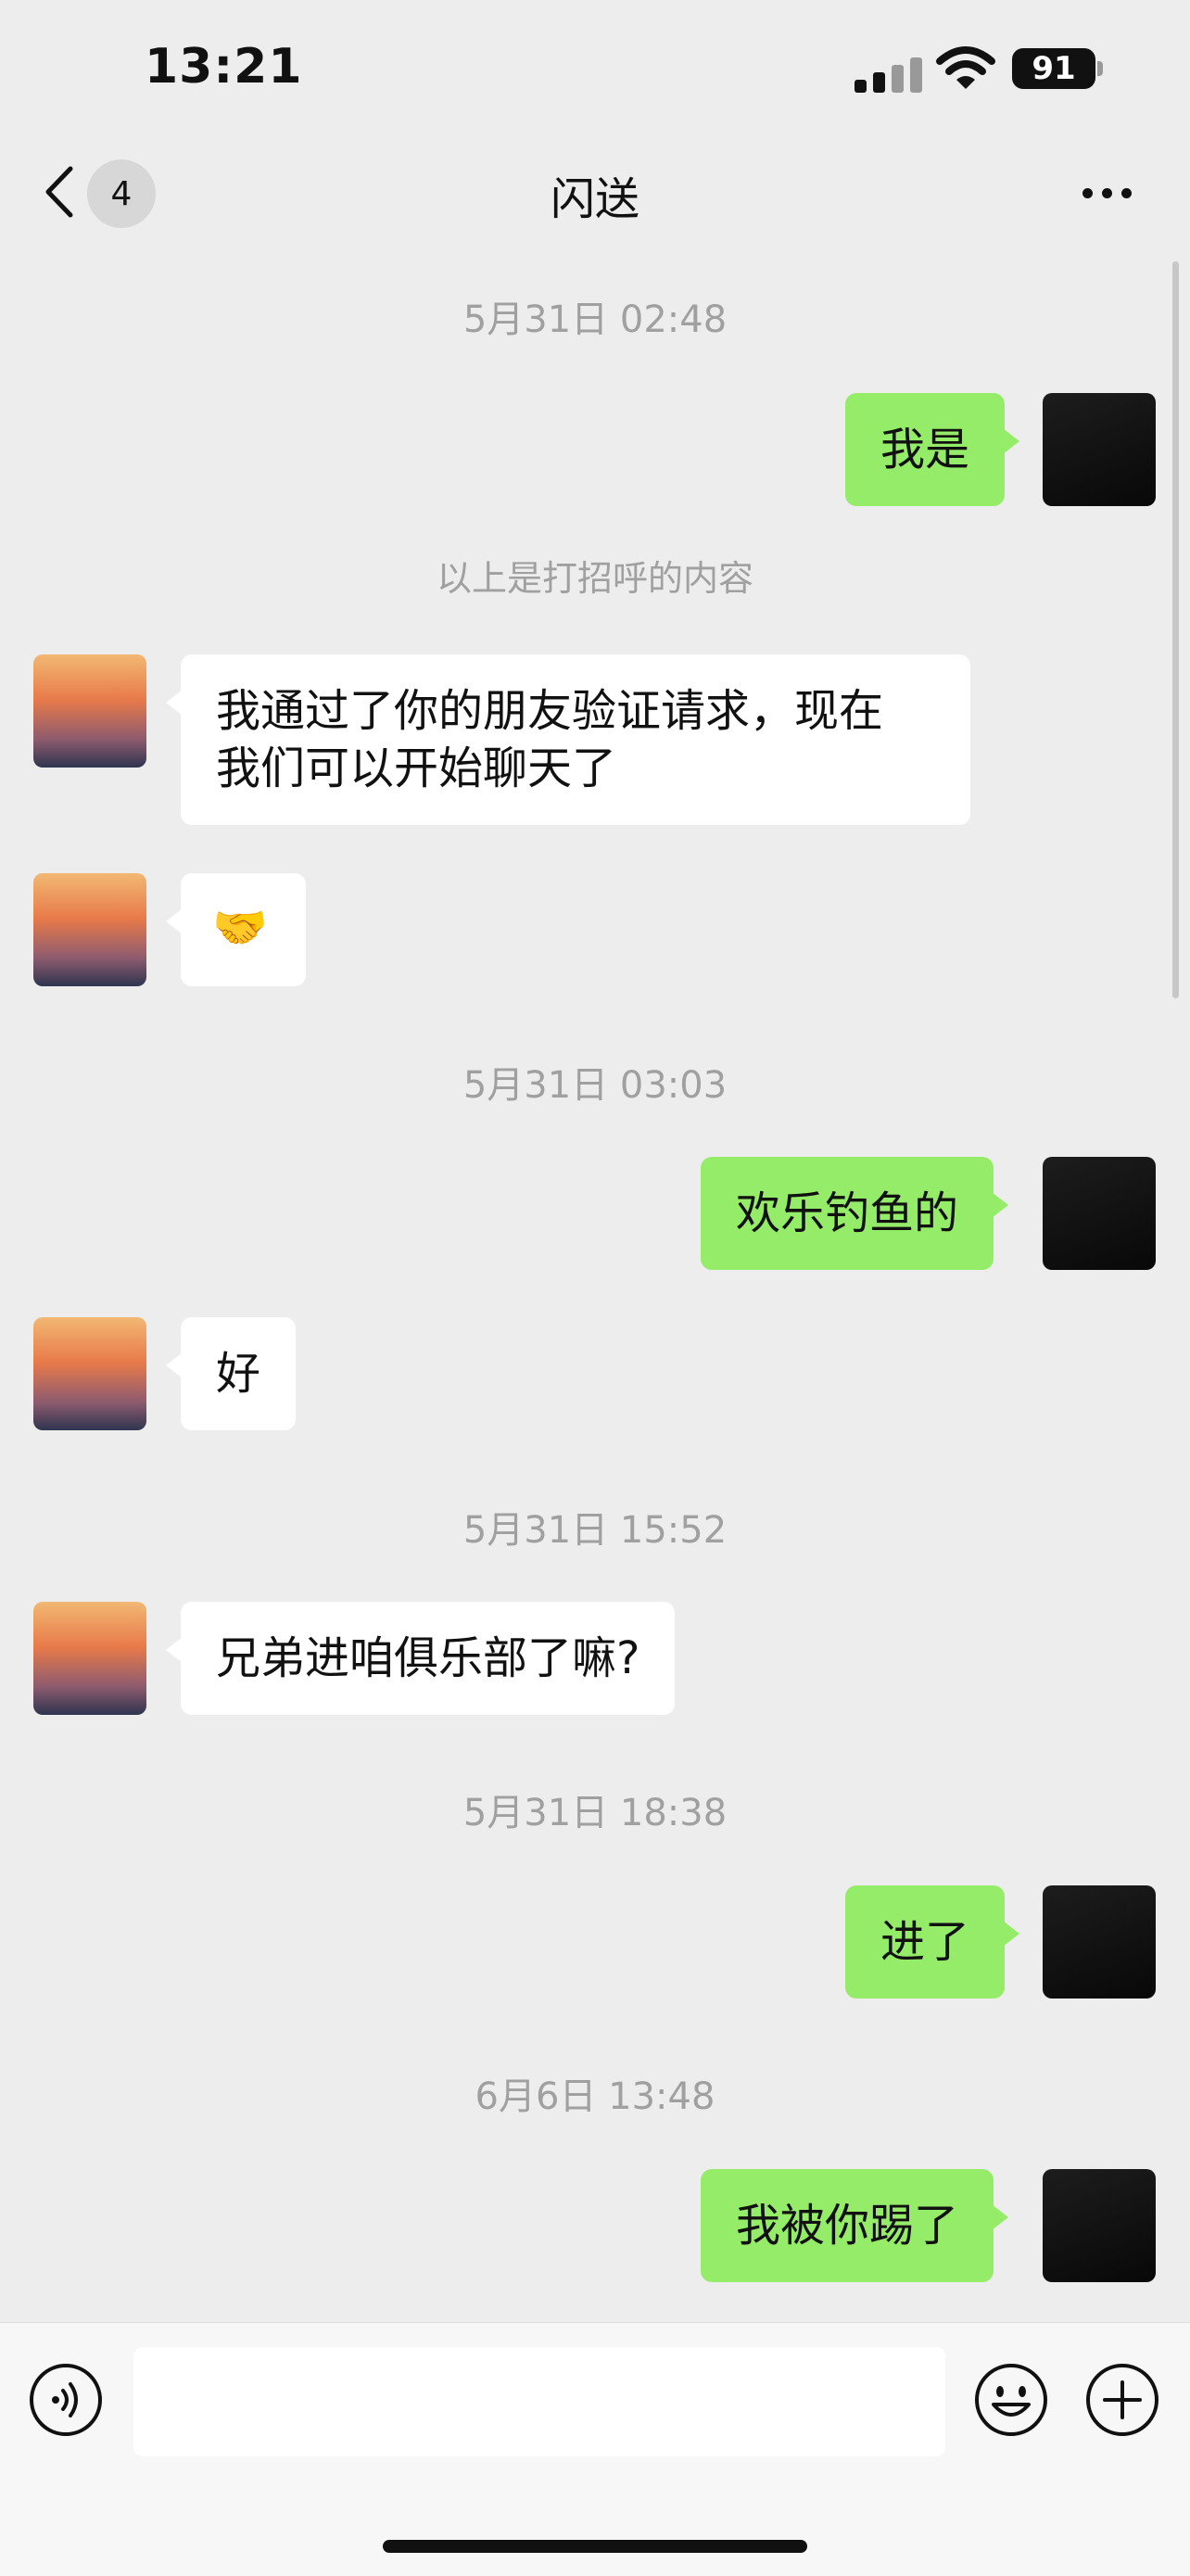  I want to click on timestamp: 6月6日 13:48, so click(595, 2096).